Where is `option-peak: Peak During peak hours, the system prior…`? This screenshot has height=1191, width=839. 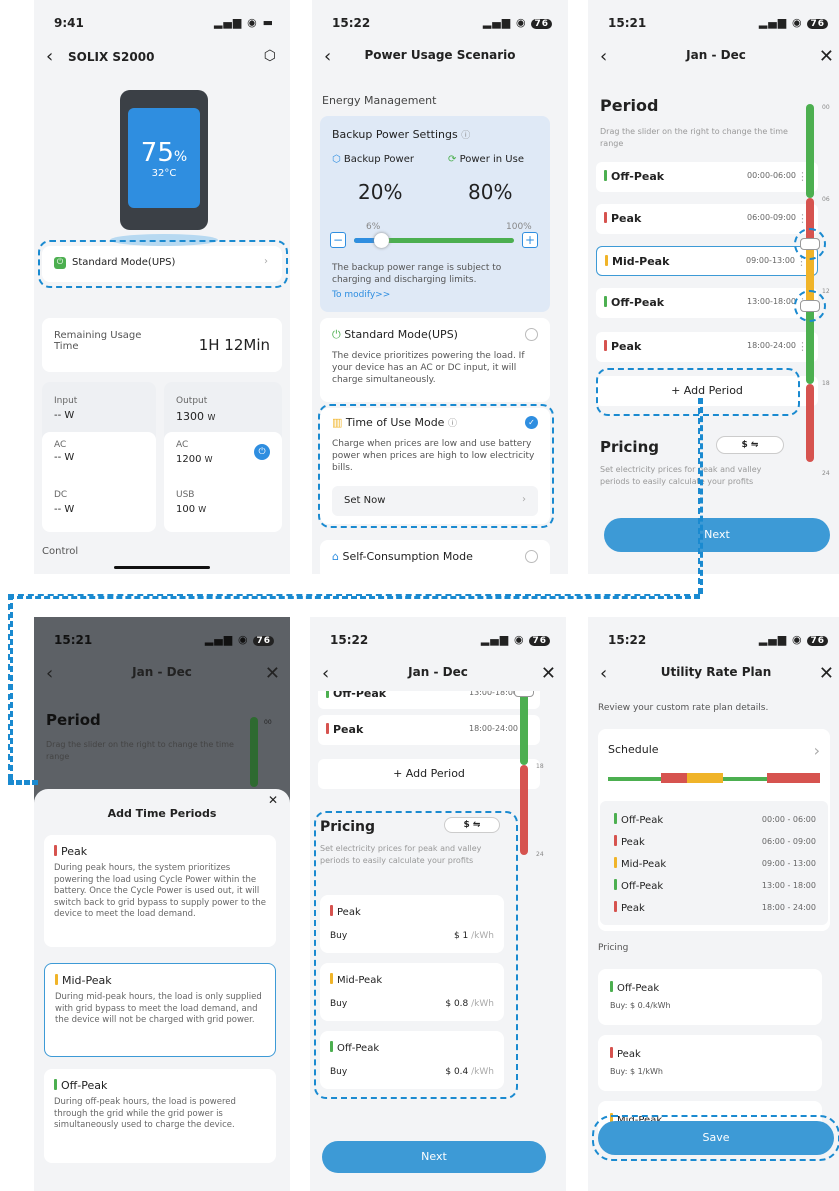
option-peak: Peak During peak hours, the system prior… is located at coordinates (160, 891).